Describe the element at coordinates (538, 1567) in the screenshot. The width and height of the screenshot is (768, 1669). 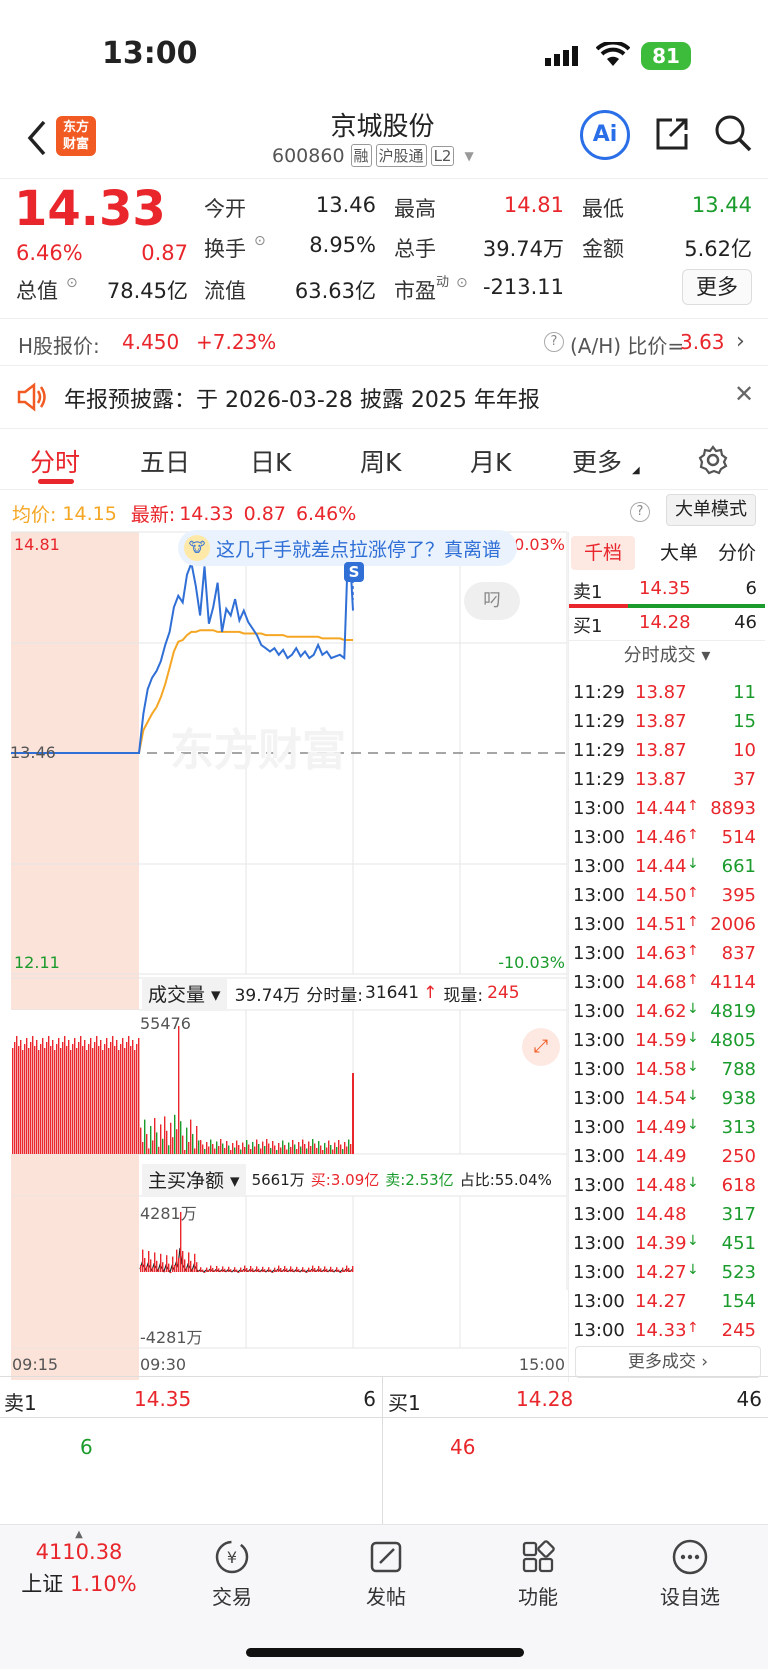
I see `tab-functions: 功能` at that location.